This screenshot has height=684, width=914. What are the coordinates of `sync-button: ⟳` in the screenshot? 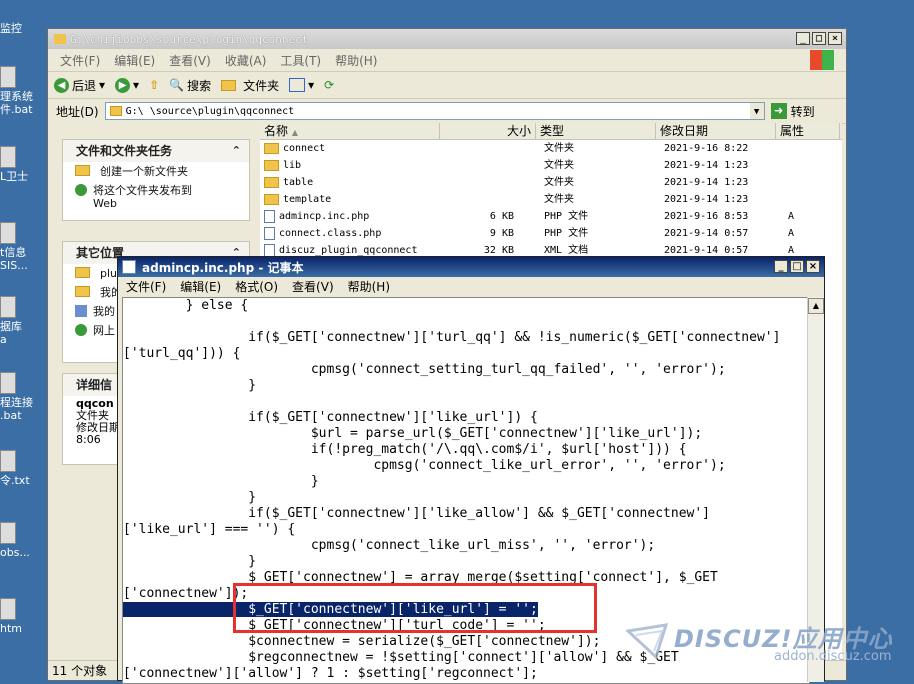 It's located at (329, 85).